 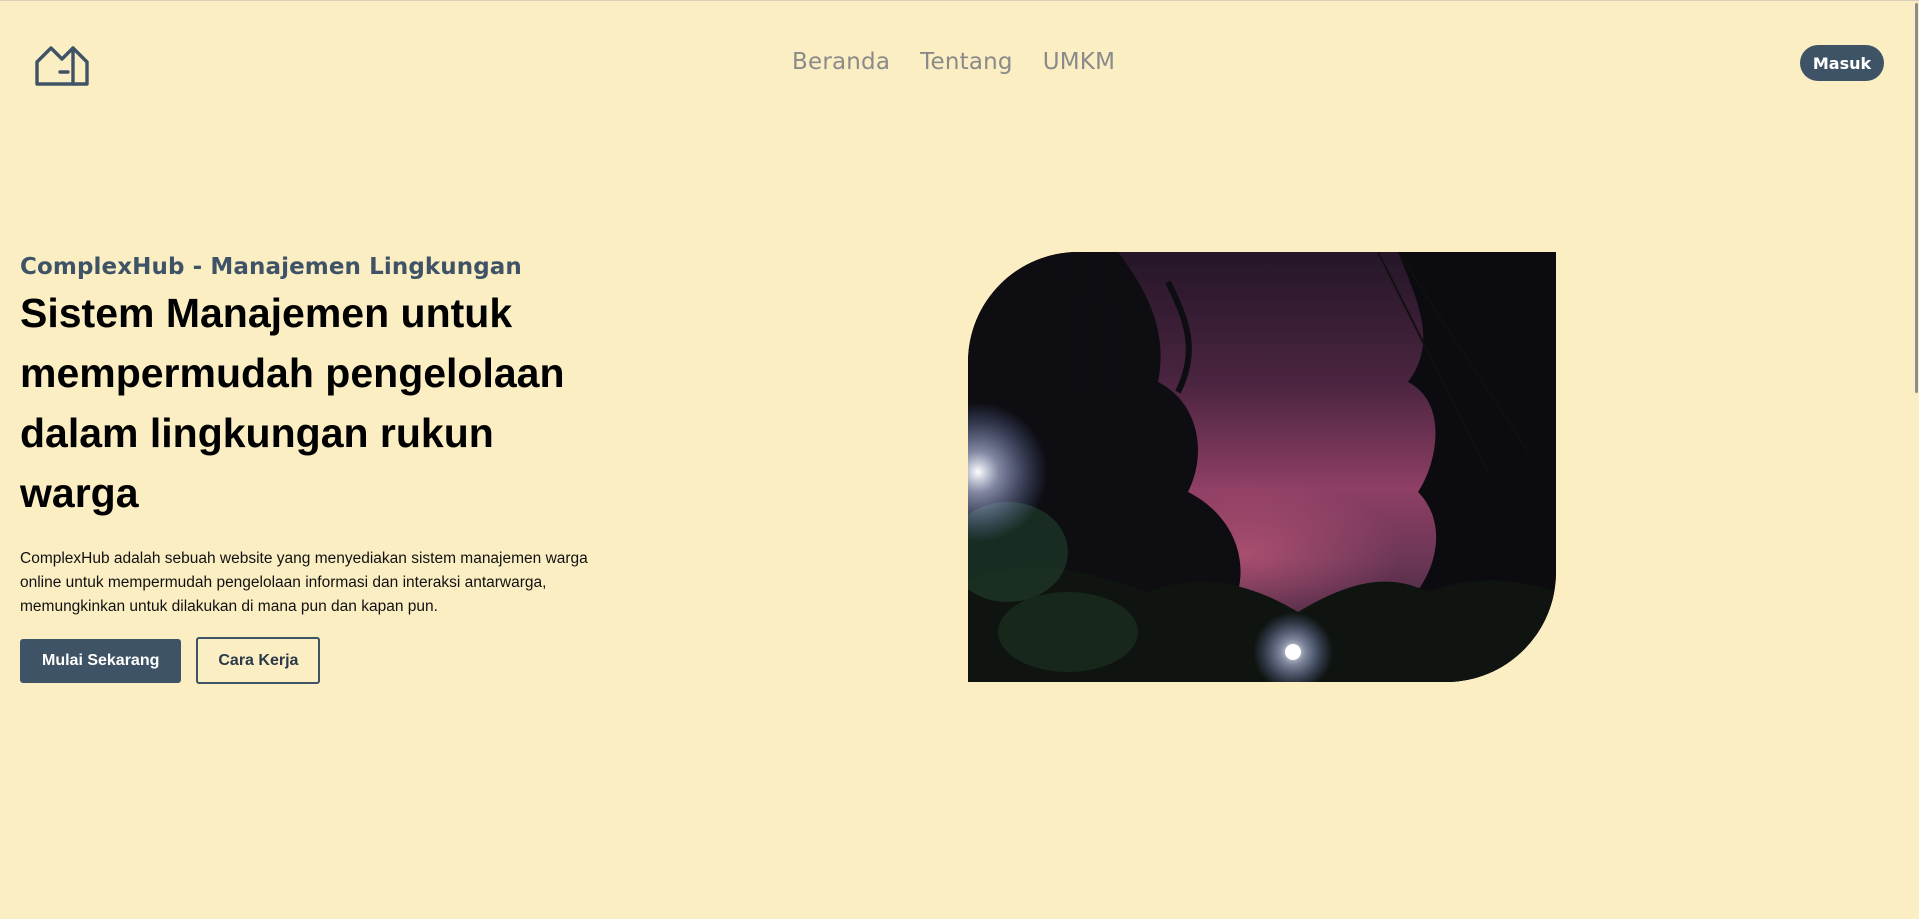 I want to click on night-sky-photo, so click(x=1262, y=467).